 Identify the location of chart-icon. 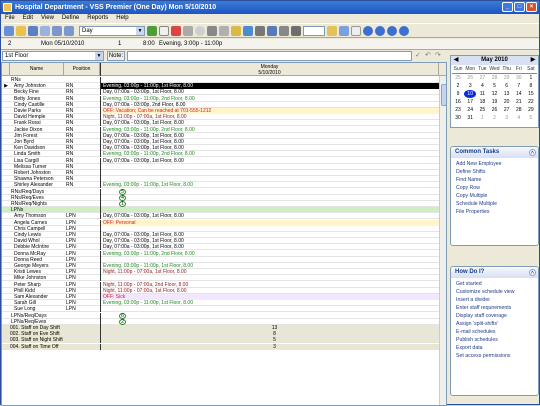
(272, 30).